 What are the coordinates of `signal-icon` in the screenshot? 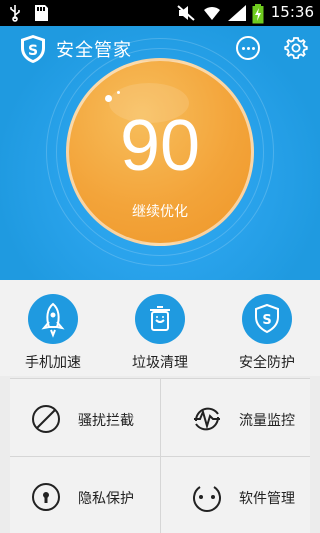 It's located at (237, 13).